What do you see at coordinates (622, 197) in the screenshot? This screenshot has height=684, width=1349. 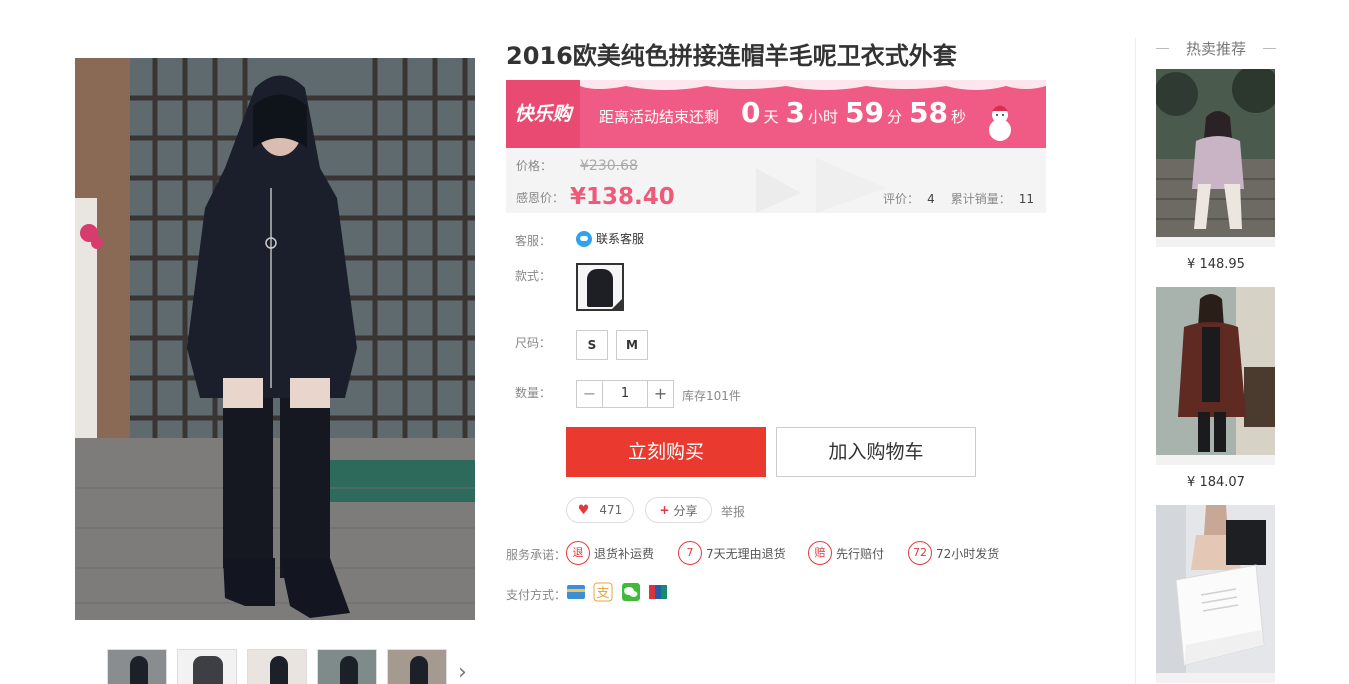 I see `current-price: ¥138.40` at bounding box center [622, 197].